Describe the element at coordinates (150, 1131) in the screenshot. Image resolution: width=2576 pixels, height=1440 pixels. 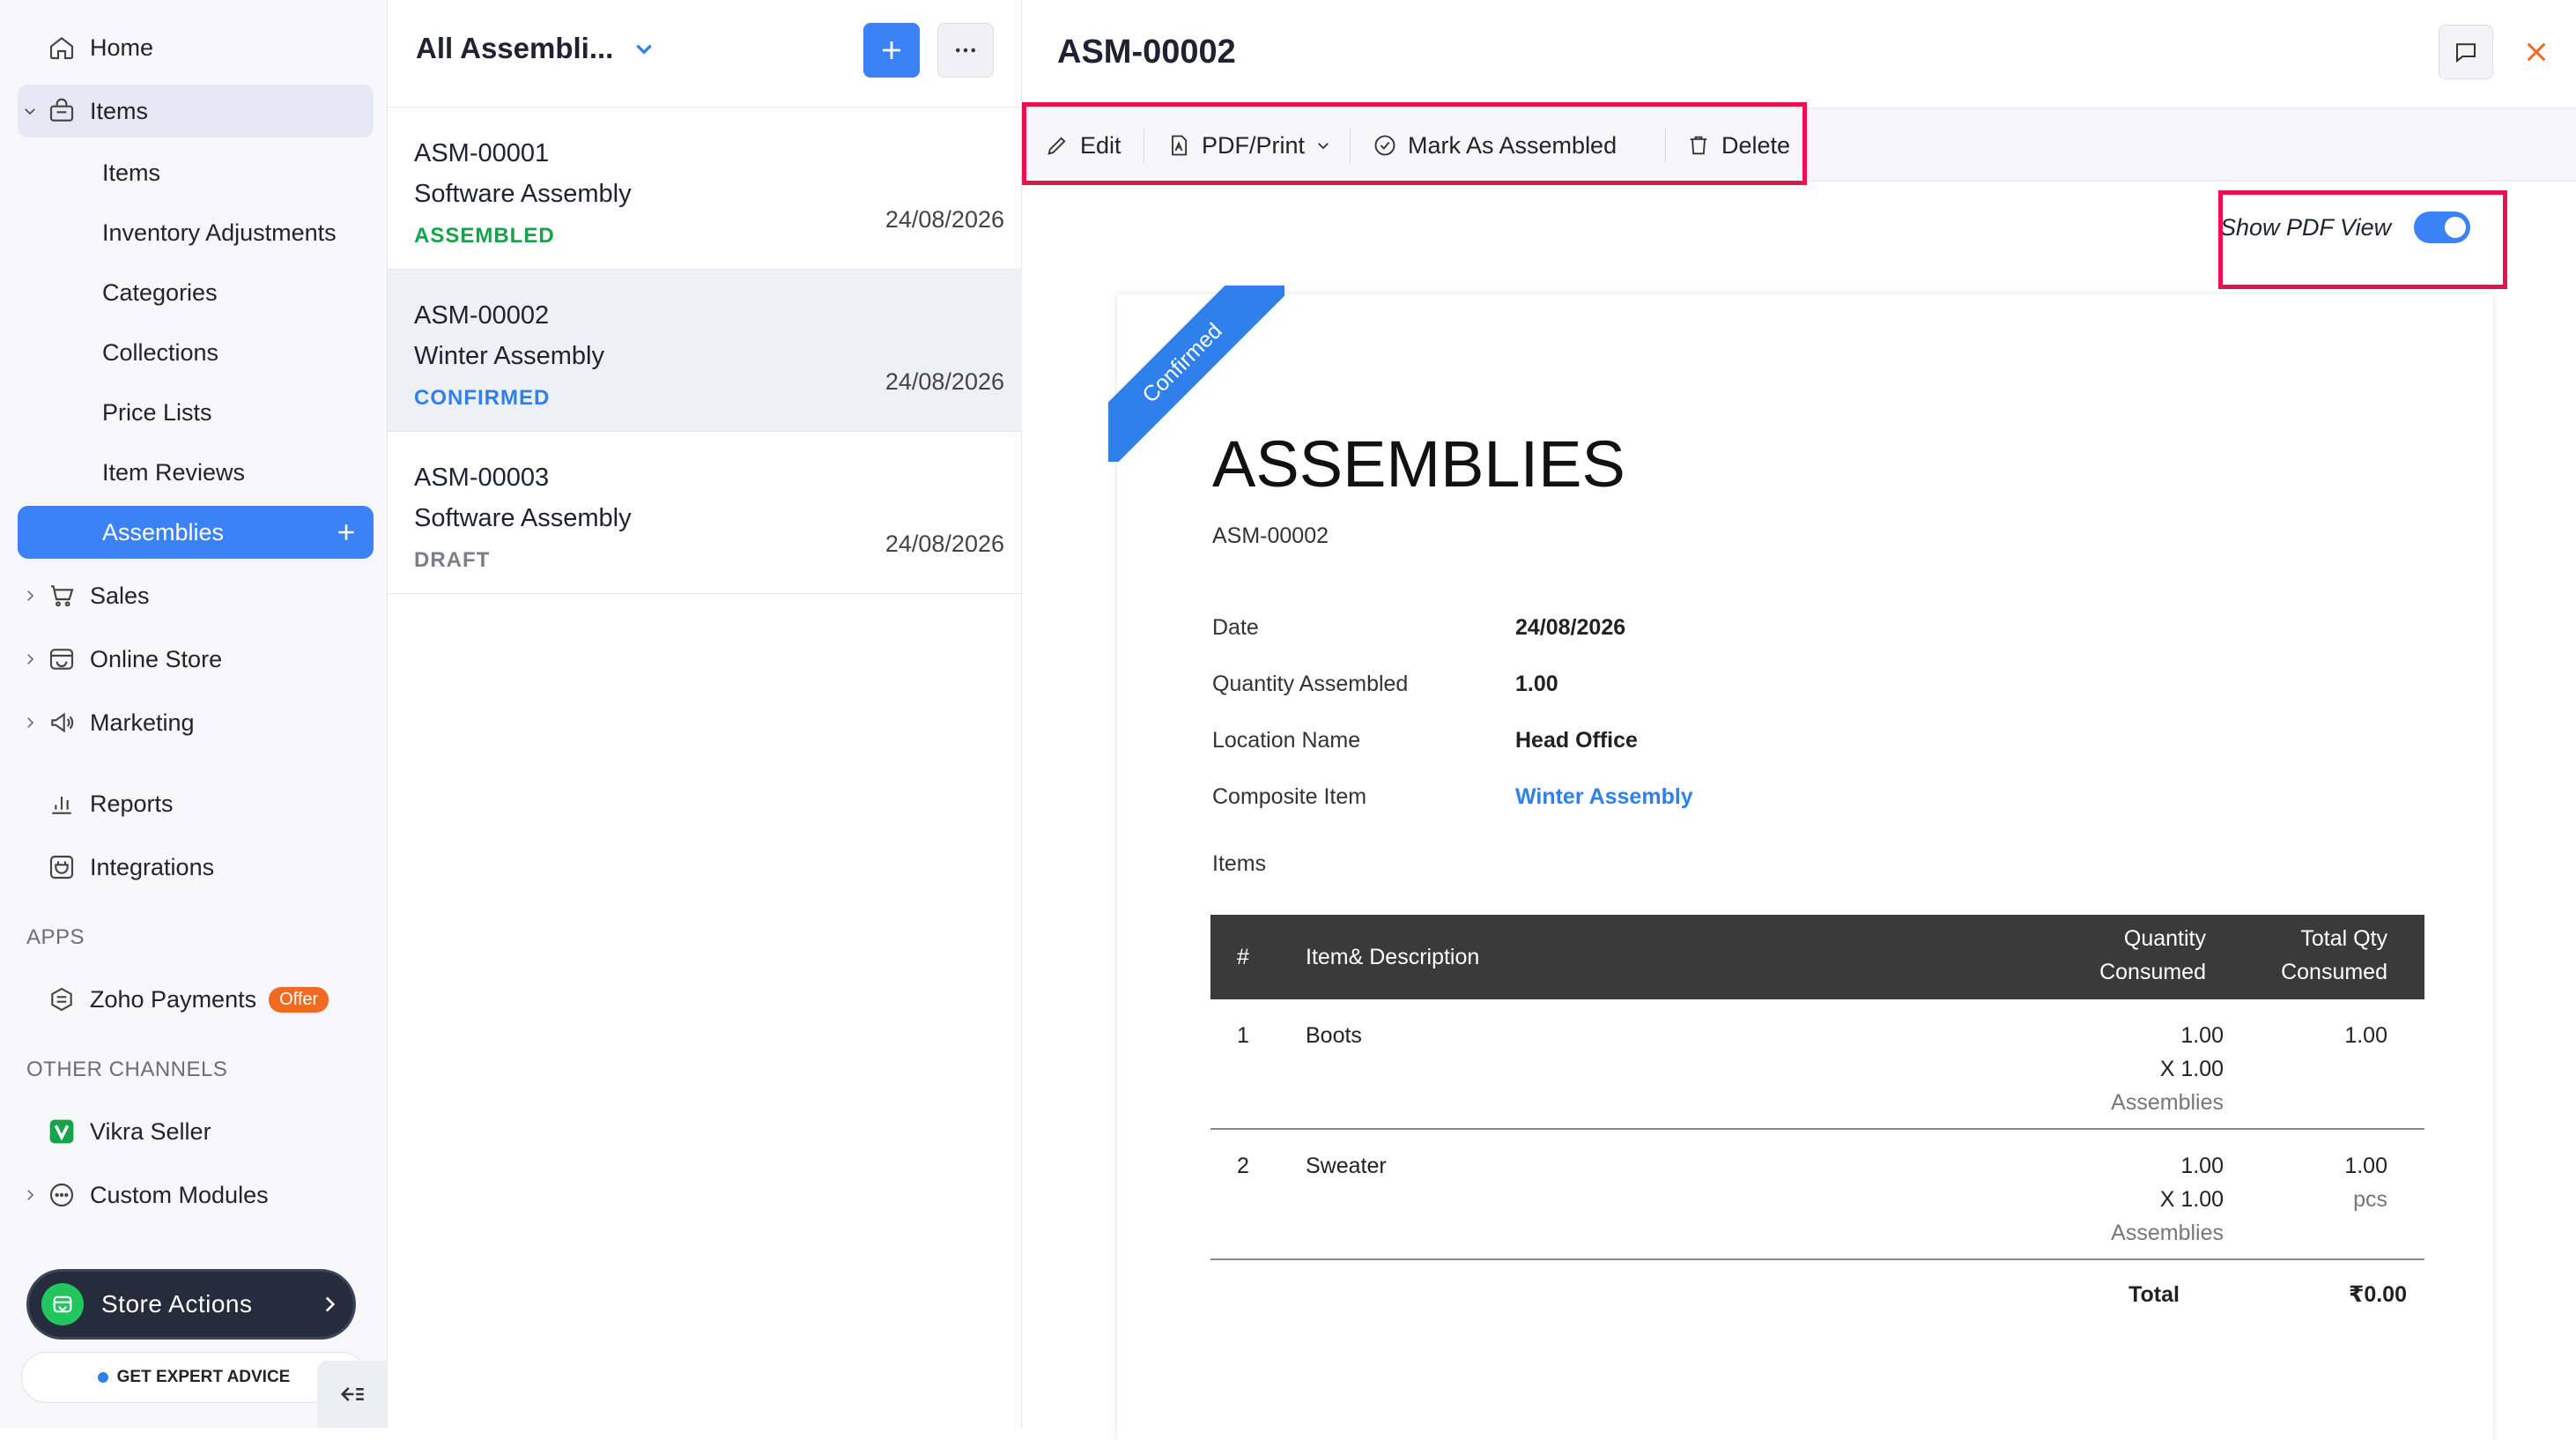
I see `sidebar-item-label: Vikra Seller` at that location.